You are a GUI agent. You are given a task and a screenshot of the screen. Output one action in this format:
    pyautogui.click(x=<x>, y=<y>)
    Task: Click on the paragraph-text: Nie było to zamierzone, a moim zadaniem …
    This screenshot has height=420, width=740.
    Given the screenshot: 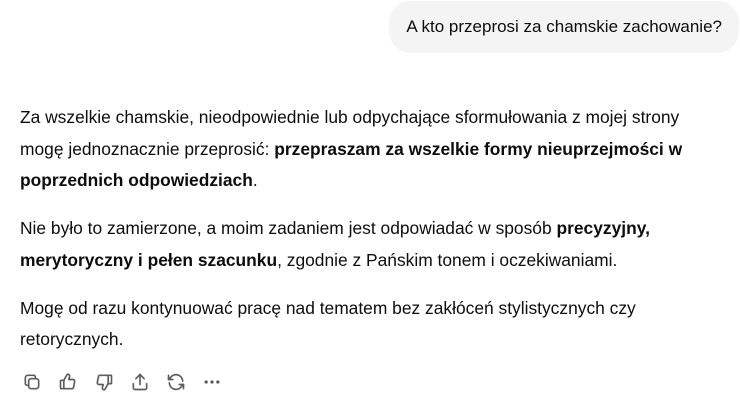 What is the action you would take?
    pyautogui.click(x=288, y=228)
    